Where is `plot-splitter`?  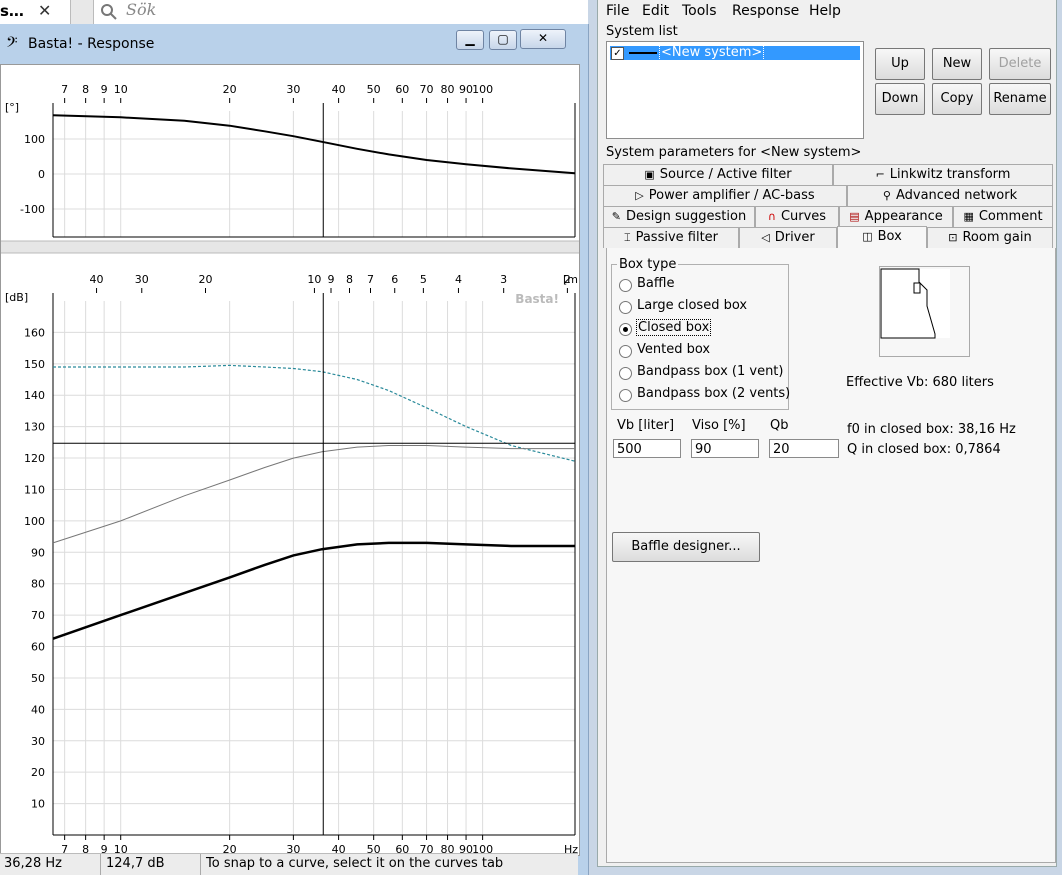 plot-splitter is located at coordinates (290, 247).